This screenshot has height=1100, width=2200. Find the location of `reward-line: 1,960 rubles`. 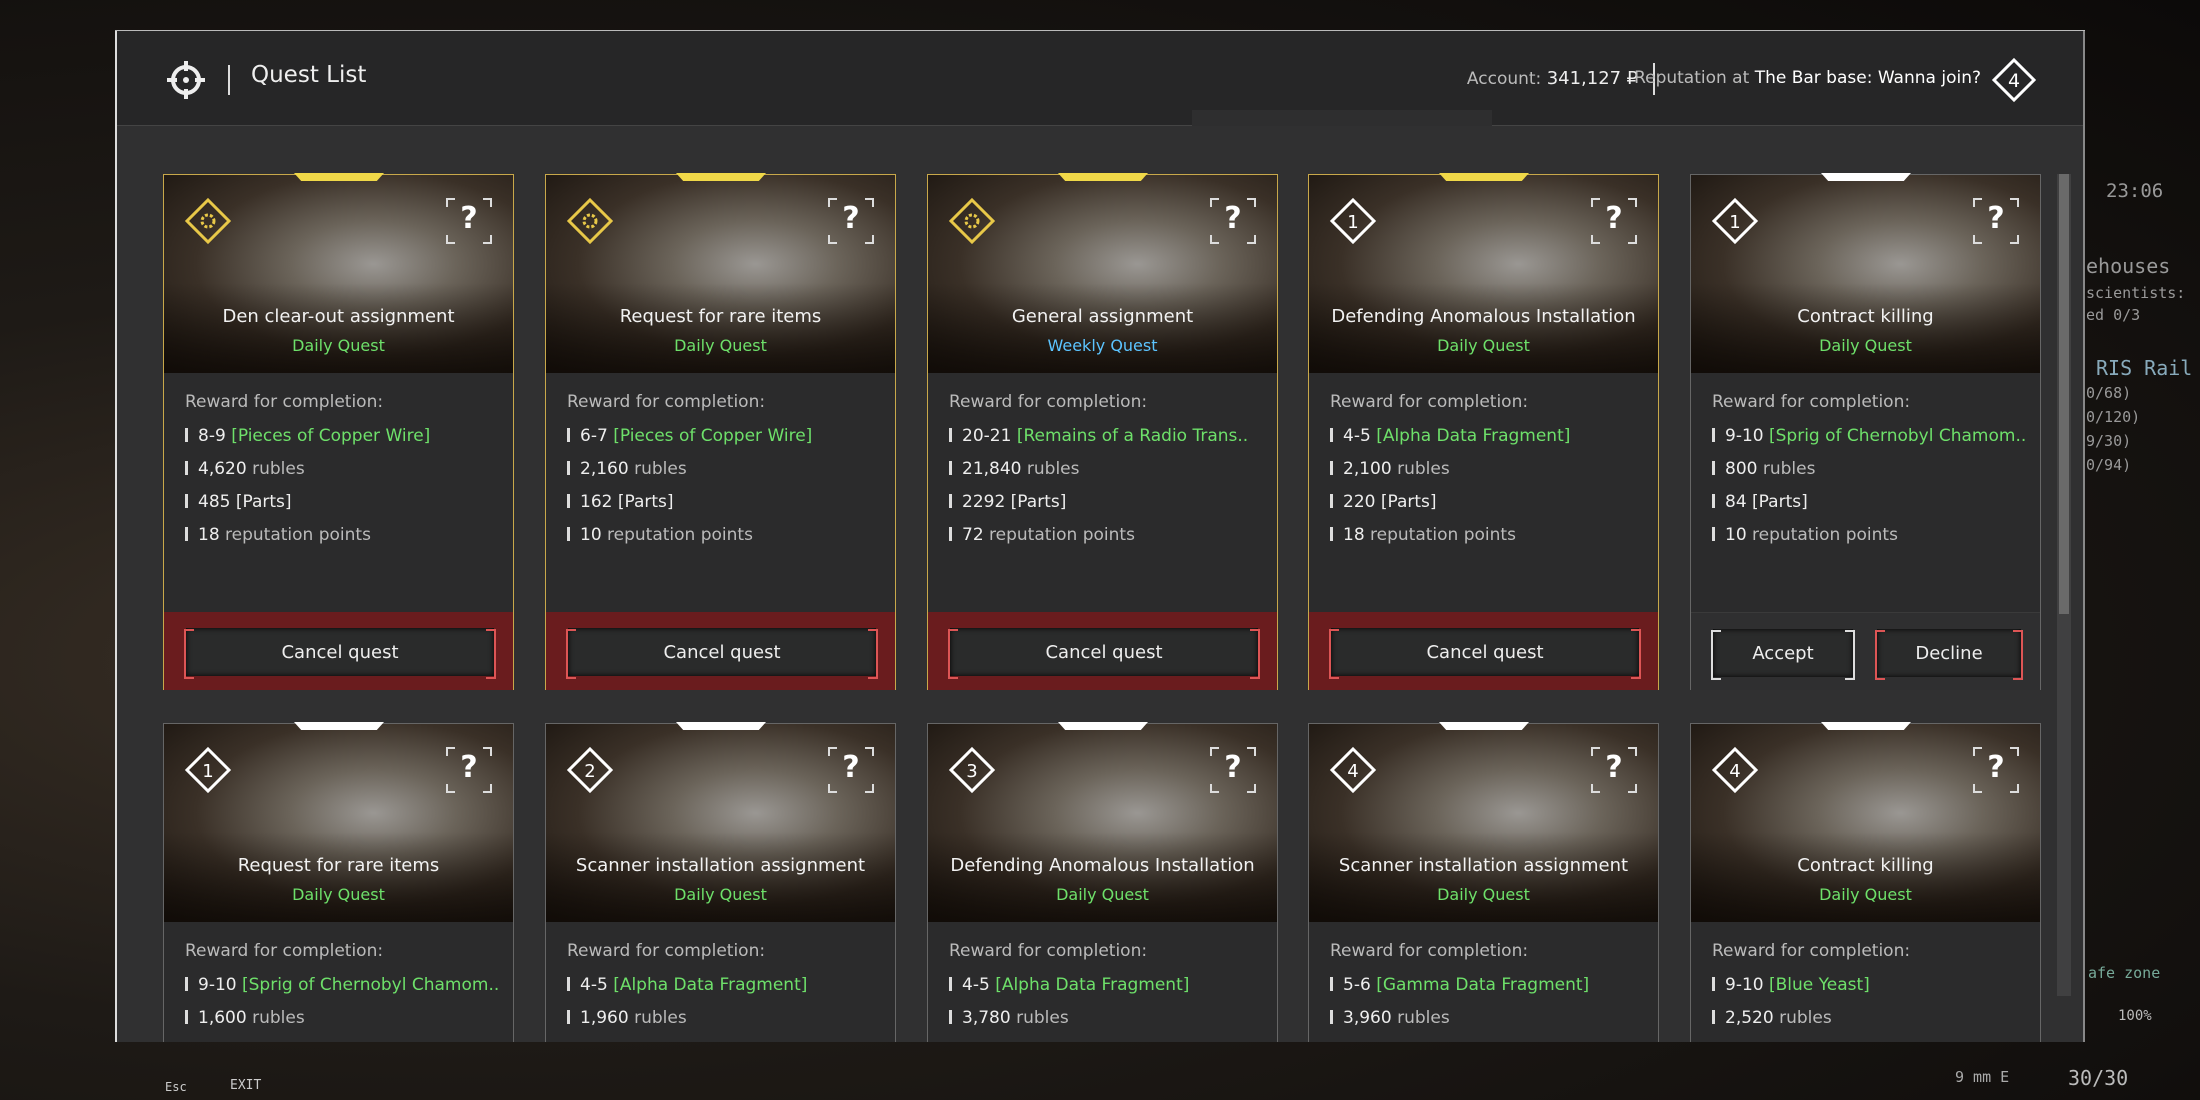

reward-line: 1,960 rubles is located at coordinates (726, 1023).